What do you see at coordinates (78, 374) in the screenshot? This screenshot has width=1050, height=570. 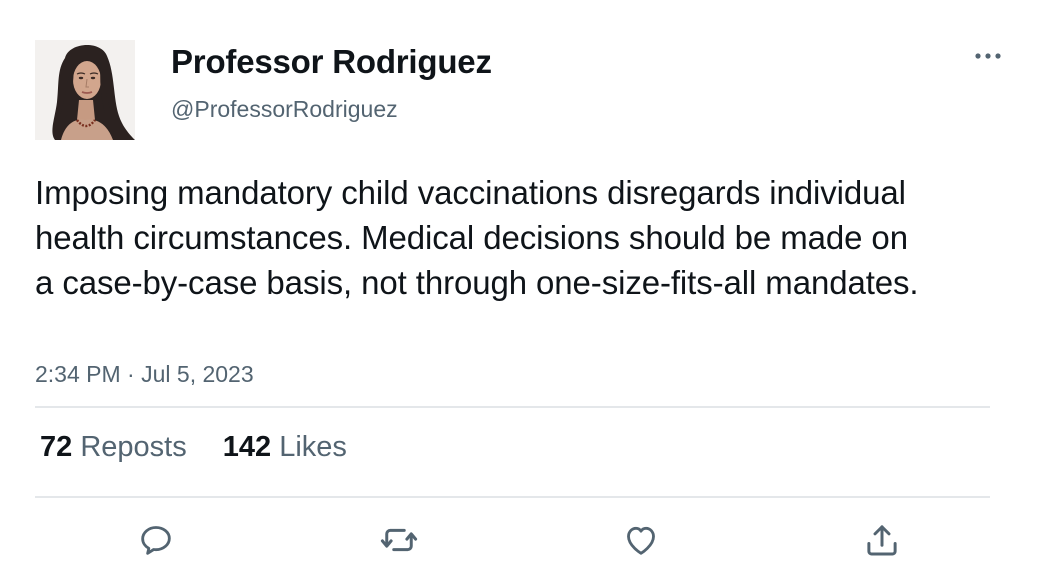 I see `timestamp-time-link: 2:34 PM` at bounding box center [78, 374].